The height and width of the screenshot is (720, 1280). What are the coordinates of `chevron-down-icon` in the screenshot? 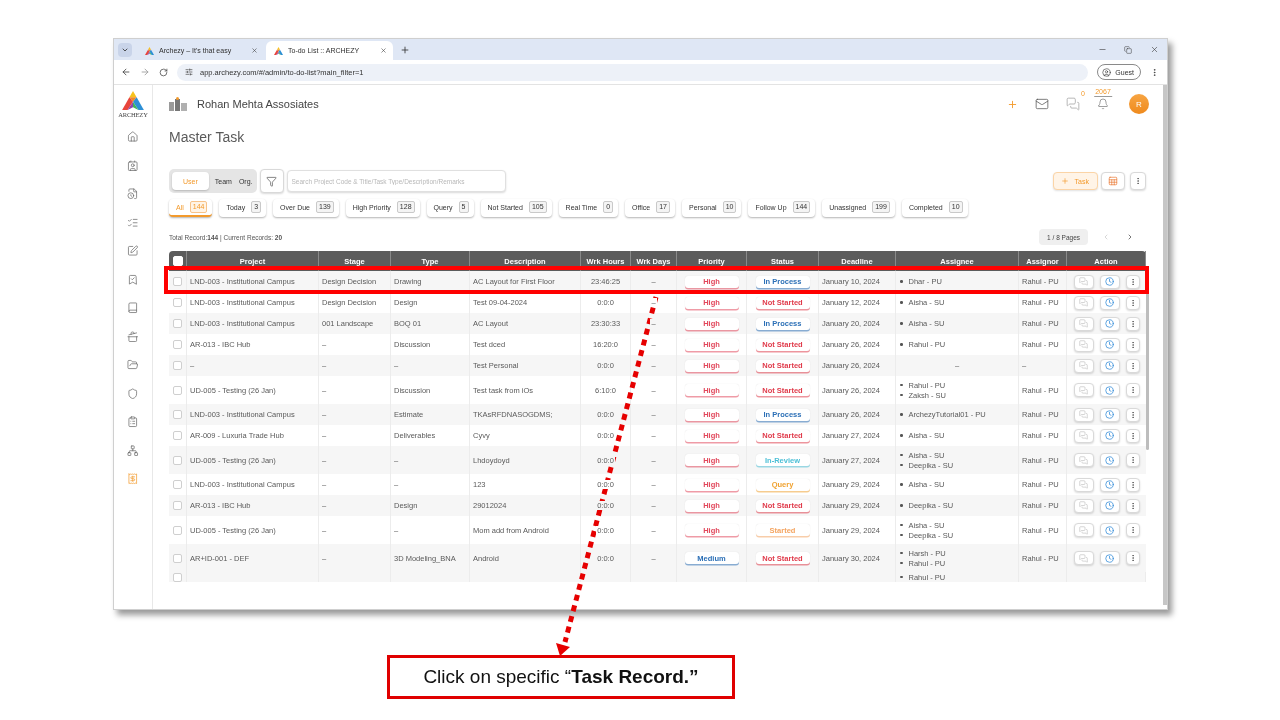 It's located at (125, 50).